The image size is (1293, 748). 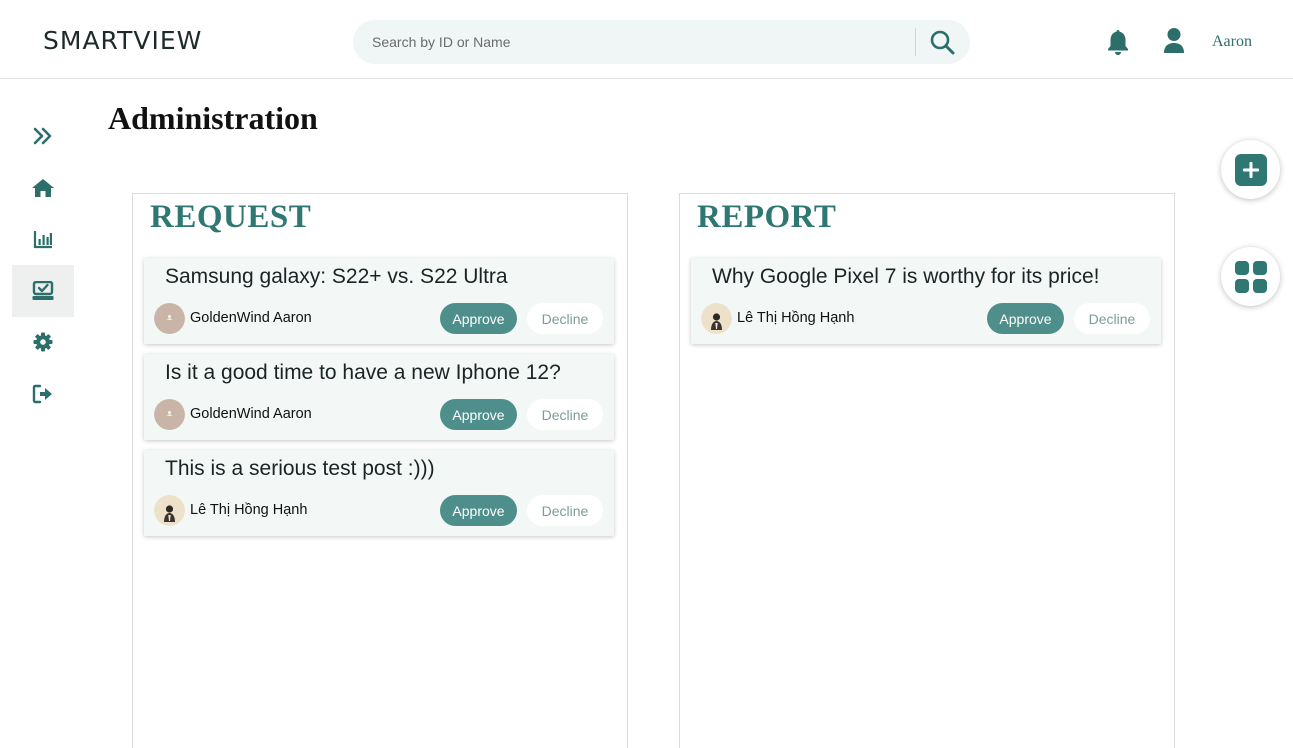 I want to click on search-divider, so click(x=915, y=42).